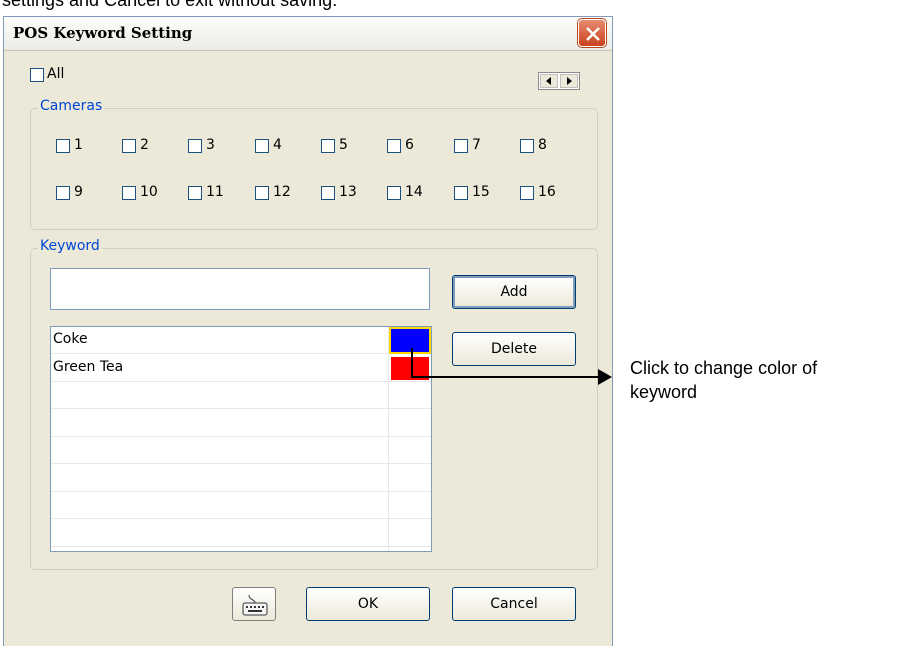 The image size is (920, 646). Describe the element at coordinates (542, 145) in the screenshot. I see `camera-checkbox-label: 8` at that location.